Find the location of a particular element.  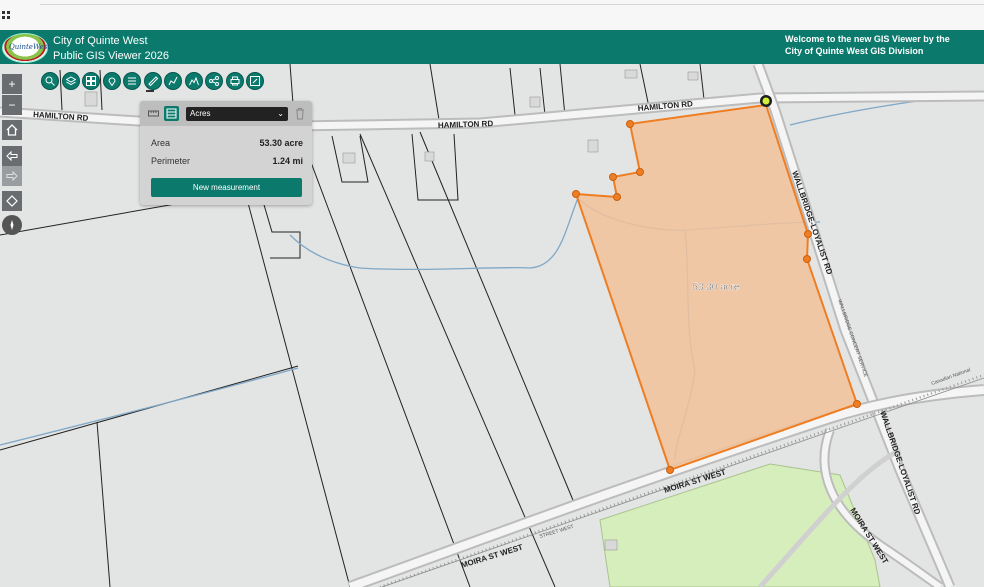

print-icon is located at coordinates (234, 81).